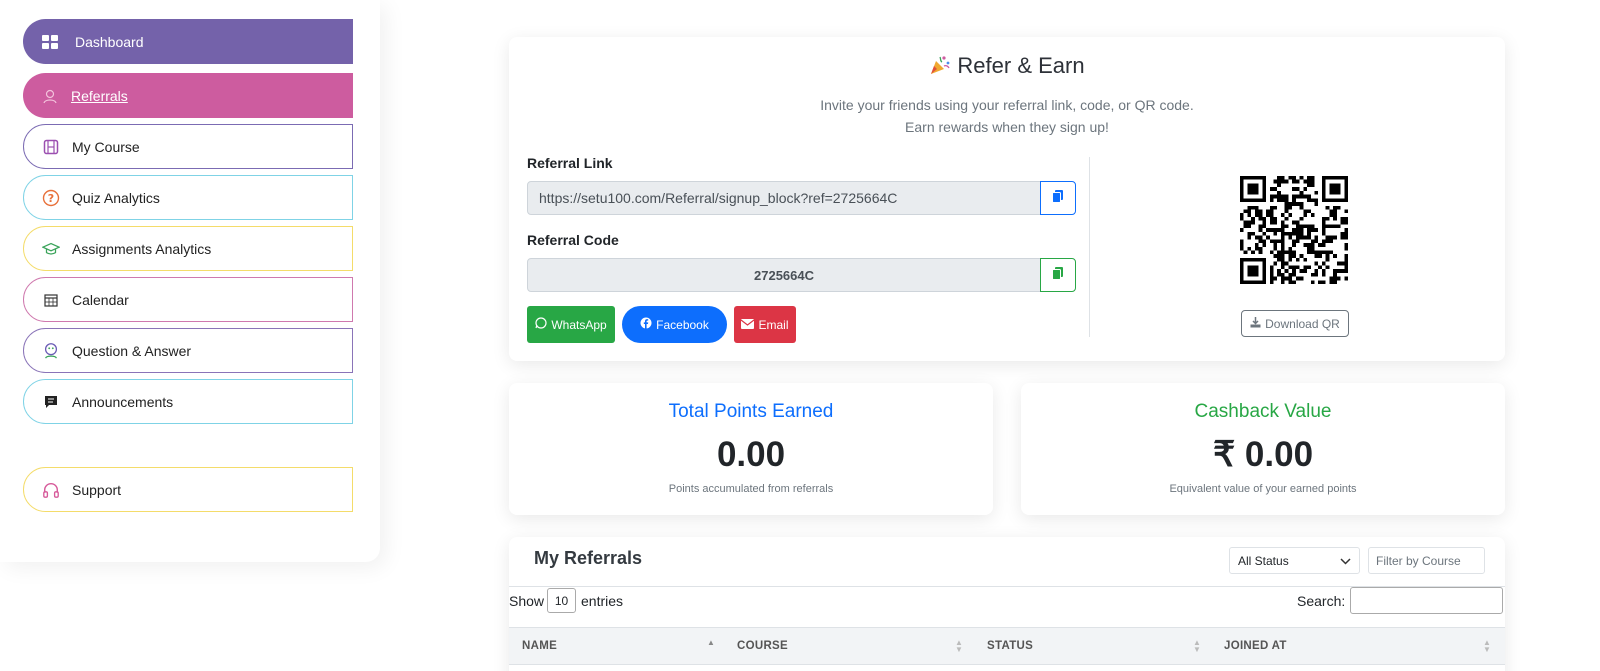  What do you see at coordinates (579, 324) in the screenshot?
I see `whatsapp-label: WhatsApp` at bounding box center [579, 324].